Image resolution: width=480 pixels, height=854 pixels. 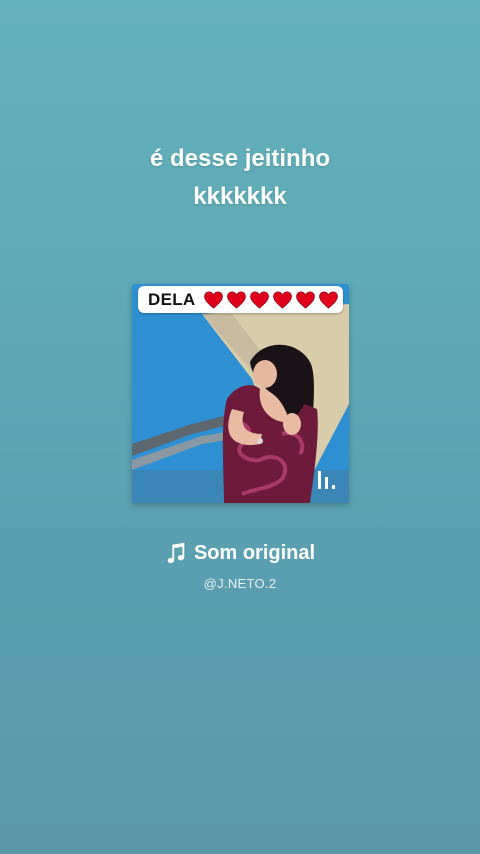 I want to click on hearts-row, so click(x=272, y=299).